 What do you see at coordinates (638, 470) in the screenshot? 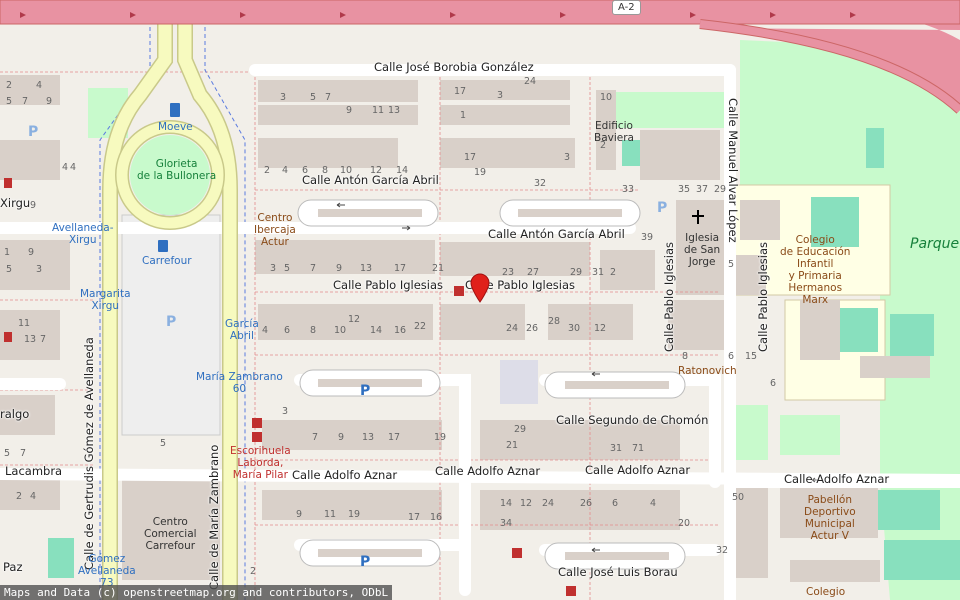
I see `street-label-adolfo-aznar-3: Calle Adolfo Aznar` at bounding box center [638, 470].